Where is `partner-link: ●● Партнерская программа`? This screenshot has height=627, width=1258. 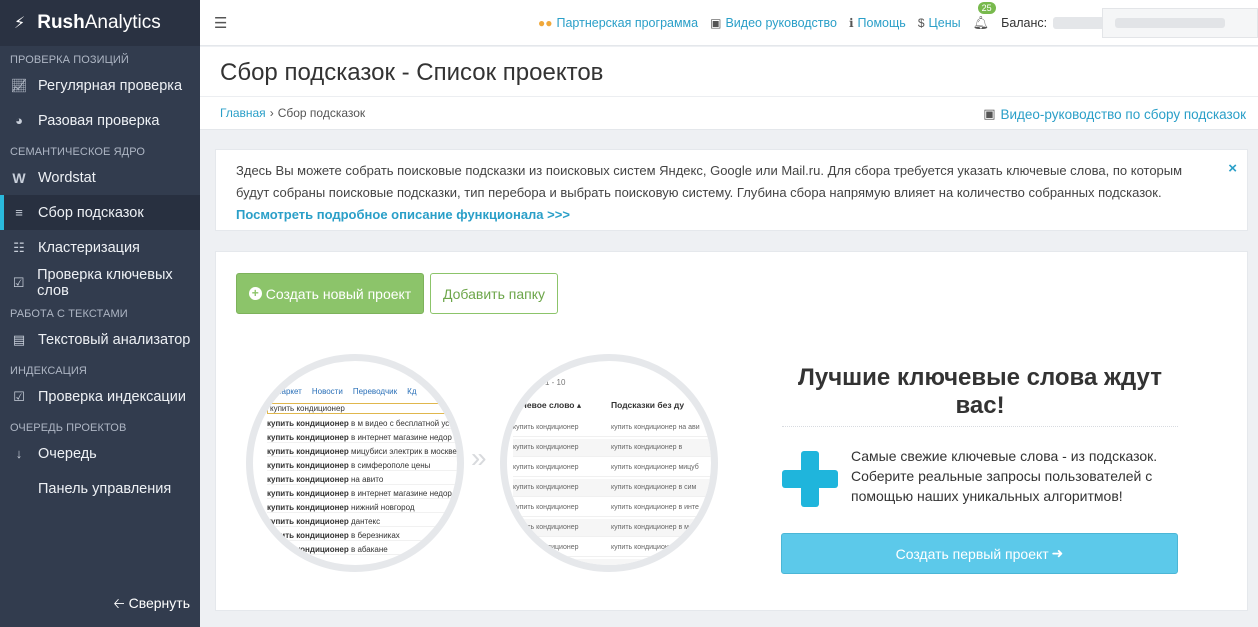
partner-link: ●● Партнерская программа is located at coordinates (618, 23).